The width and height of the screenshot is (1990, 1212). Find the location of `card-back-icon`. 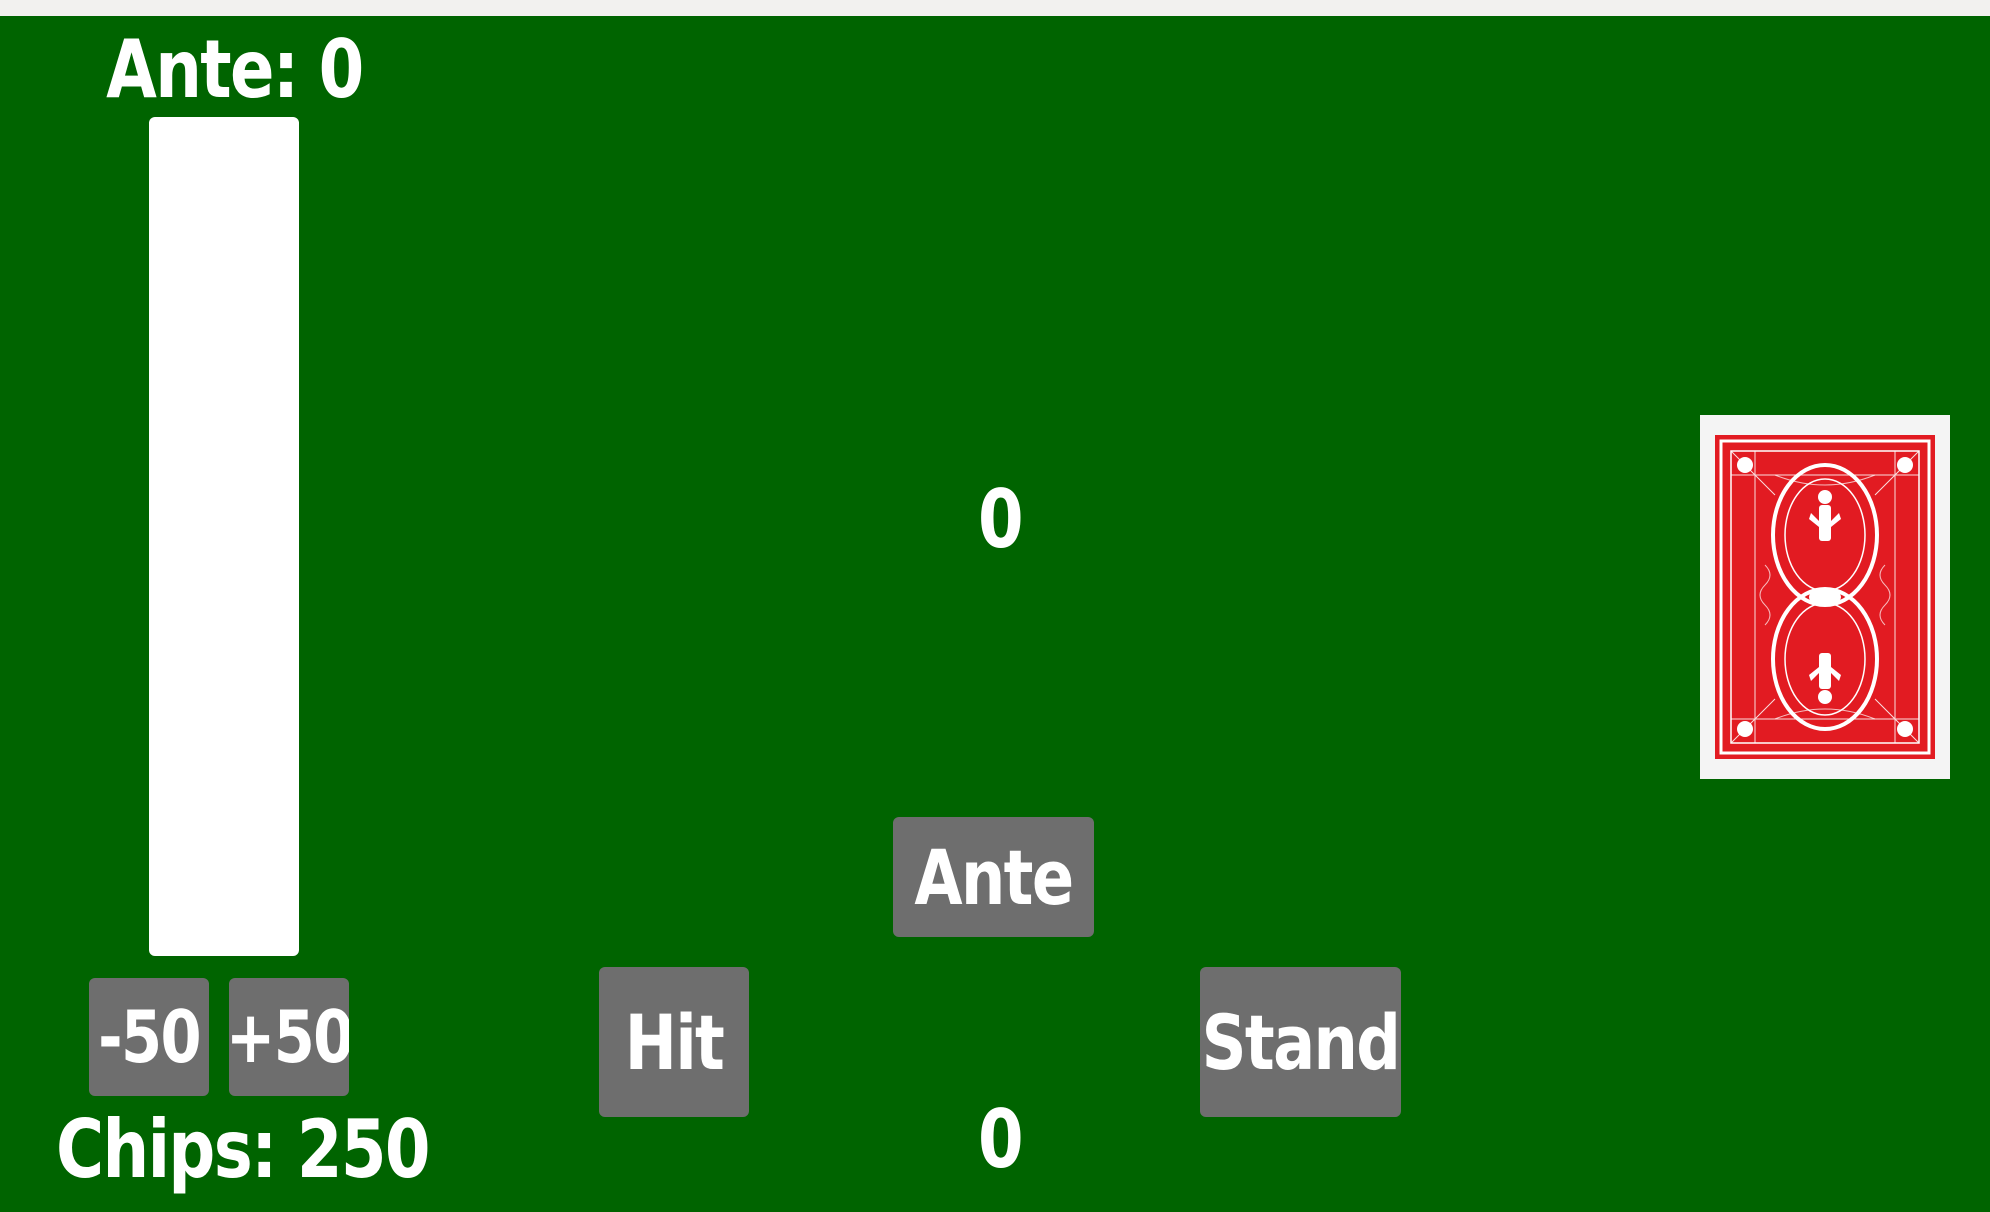

card-back-icon is located at coordinates (1825, 597).